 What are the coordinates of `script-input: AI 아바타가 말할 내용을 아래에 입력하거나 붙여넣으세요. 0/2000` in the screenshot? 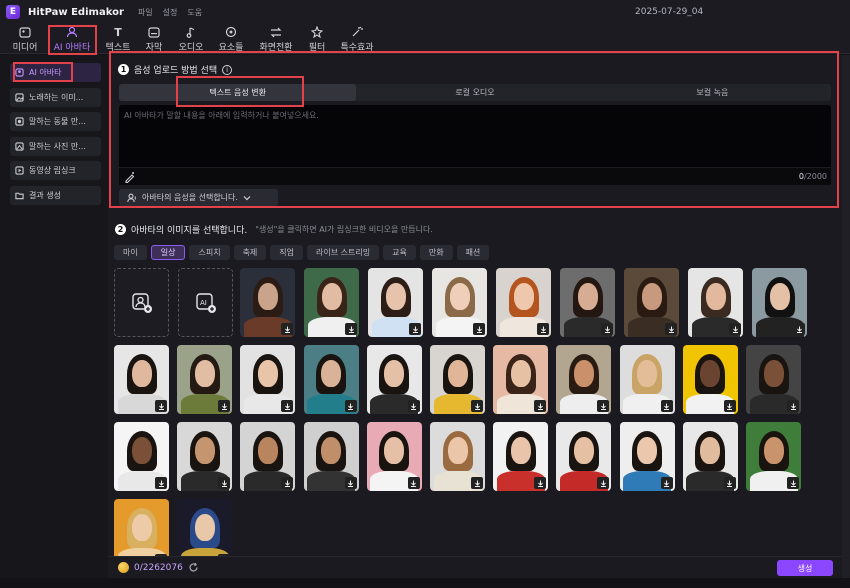 It's located at (475, 145).